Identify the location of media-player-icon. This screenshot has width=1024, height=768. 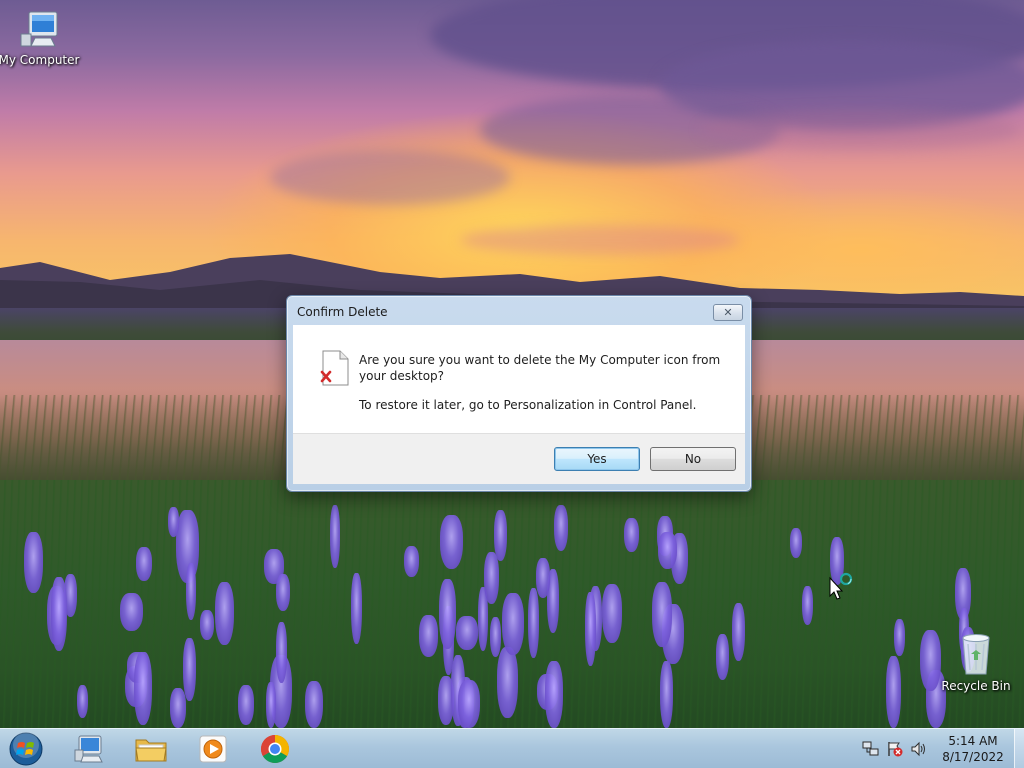
(213, 749).